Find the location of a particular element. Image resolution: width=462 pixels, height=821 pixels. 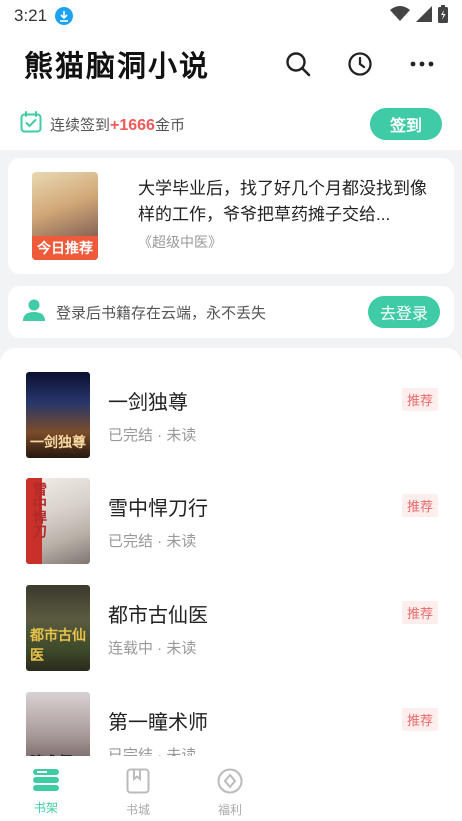

login-prompt-text: 登录后书籍存在云端，永不丢失 is located at coordinates (161, 313).